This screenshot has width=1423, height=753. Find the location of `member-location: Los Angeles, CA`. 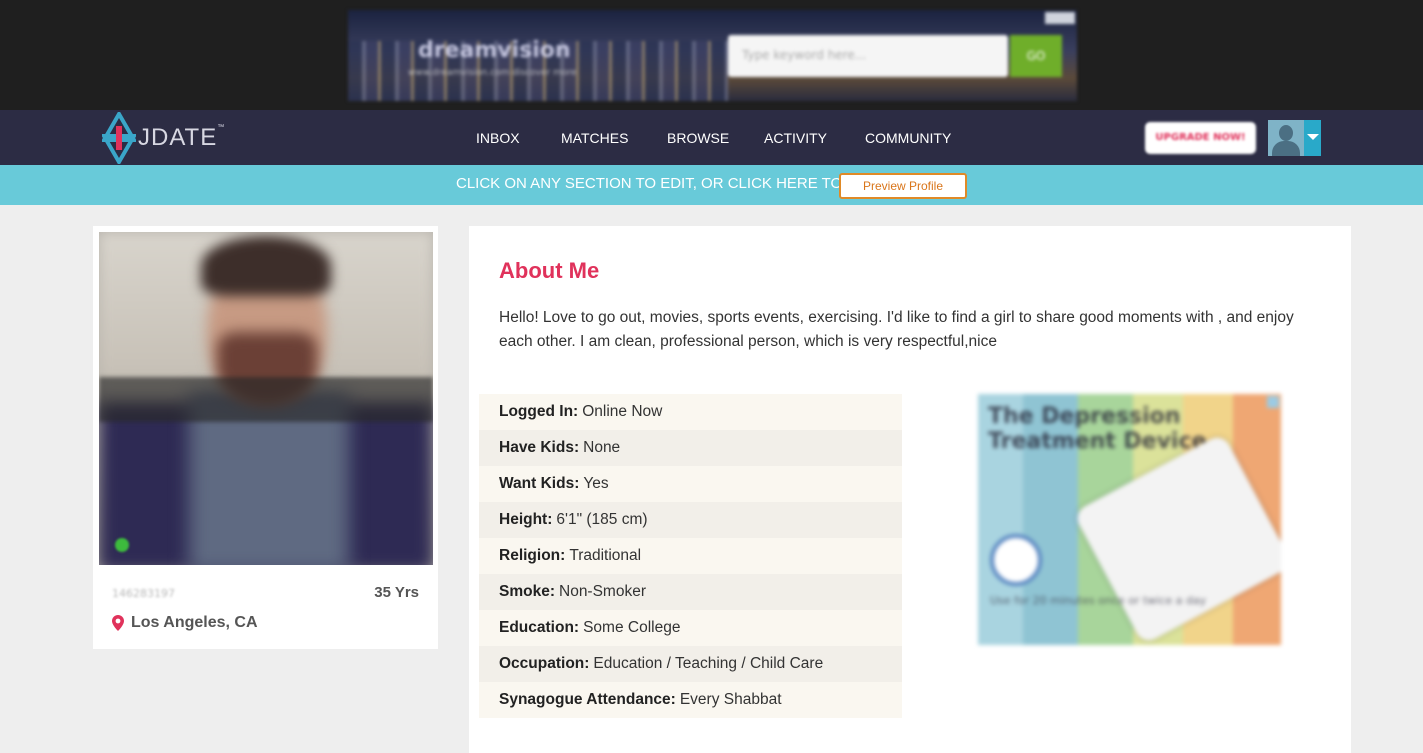

member-location: Los Angeles, CA is located at coordinates (185, 623).